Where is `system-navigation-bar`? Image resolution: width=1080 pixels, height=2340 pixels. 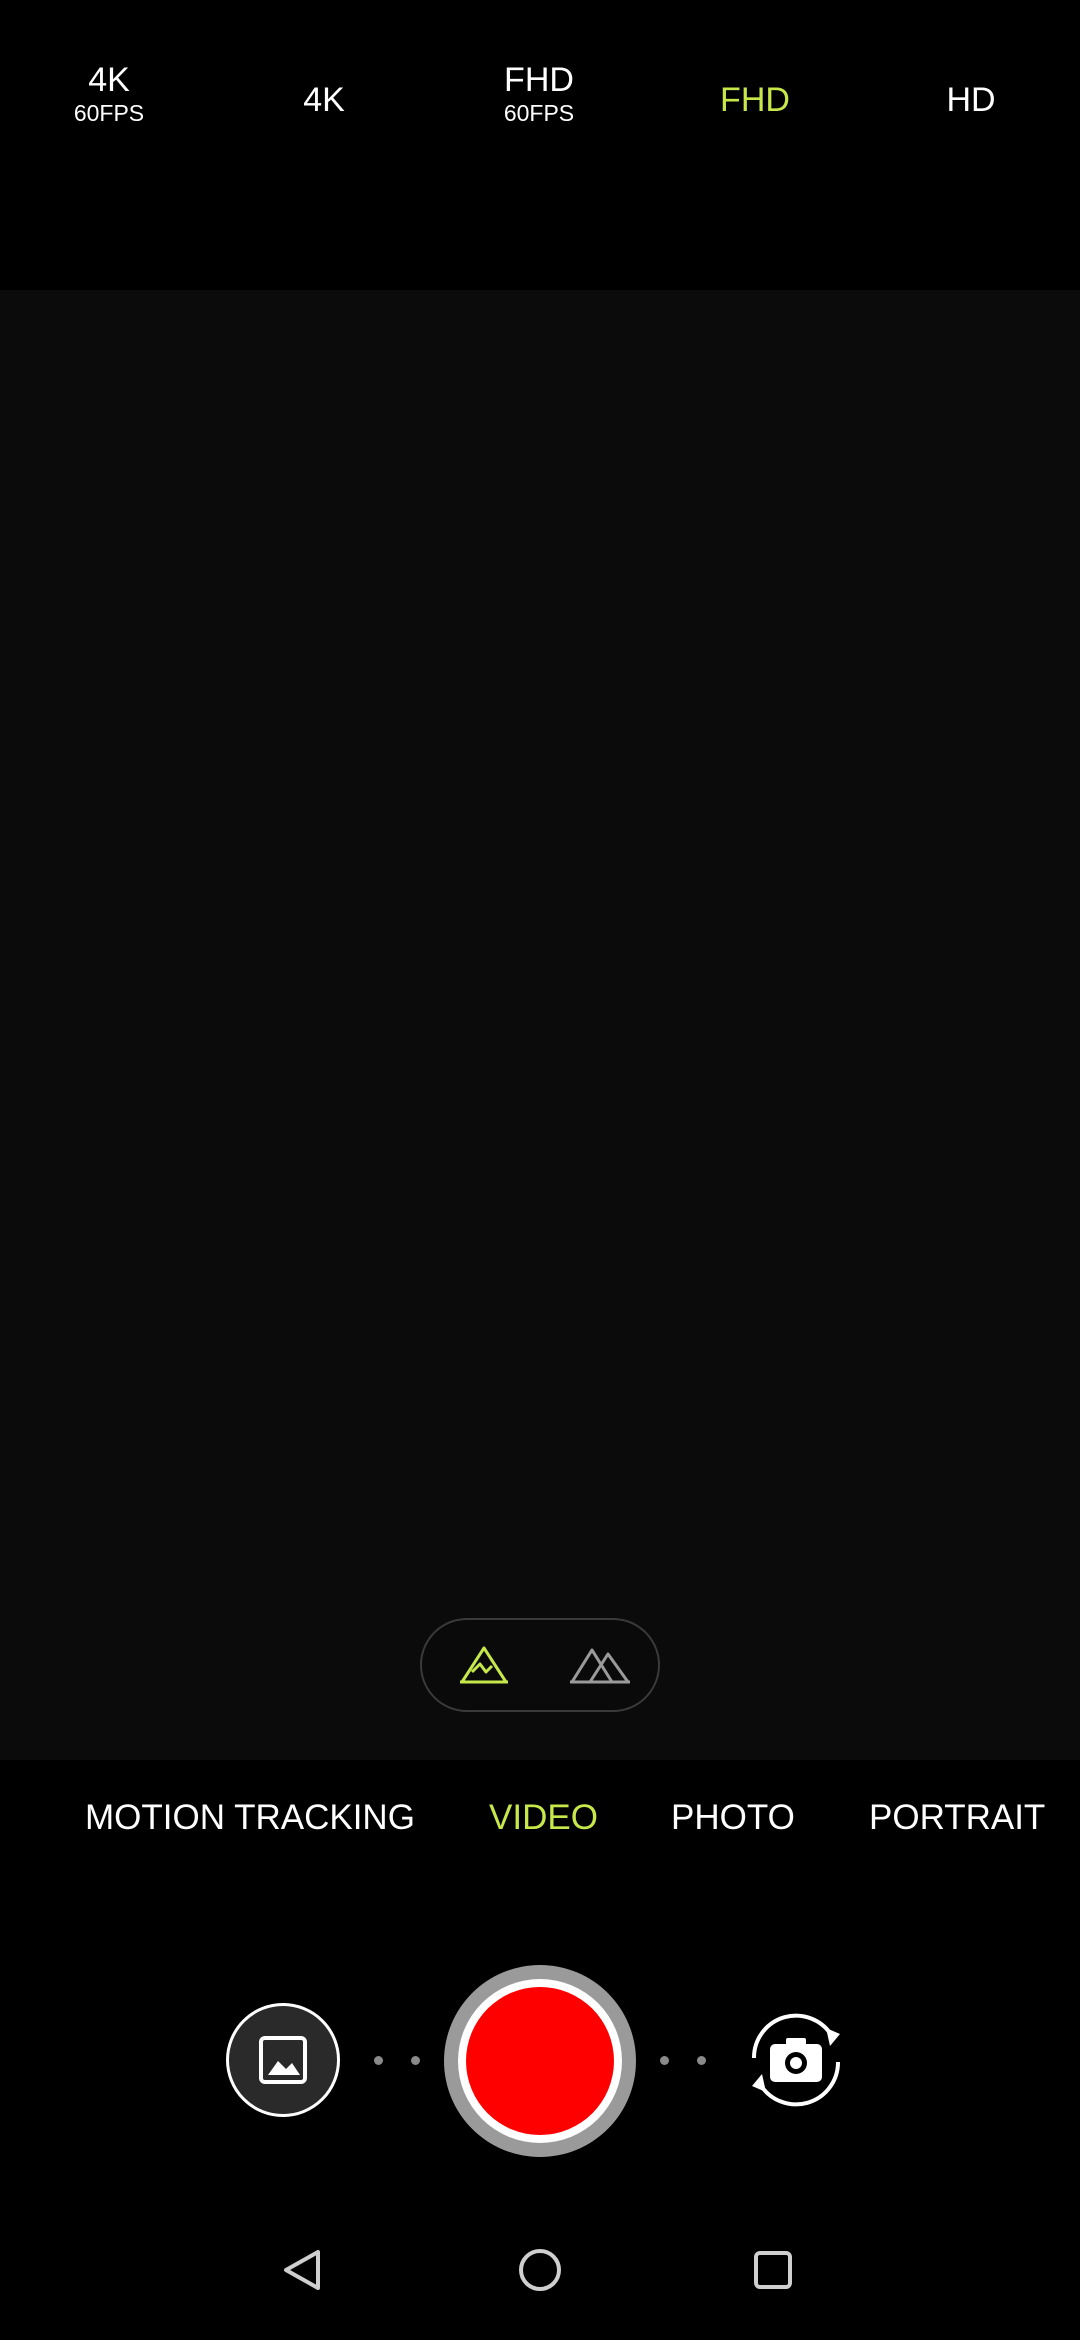 system-navigation-bar is located at coordinates (540, 2270).